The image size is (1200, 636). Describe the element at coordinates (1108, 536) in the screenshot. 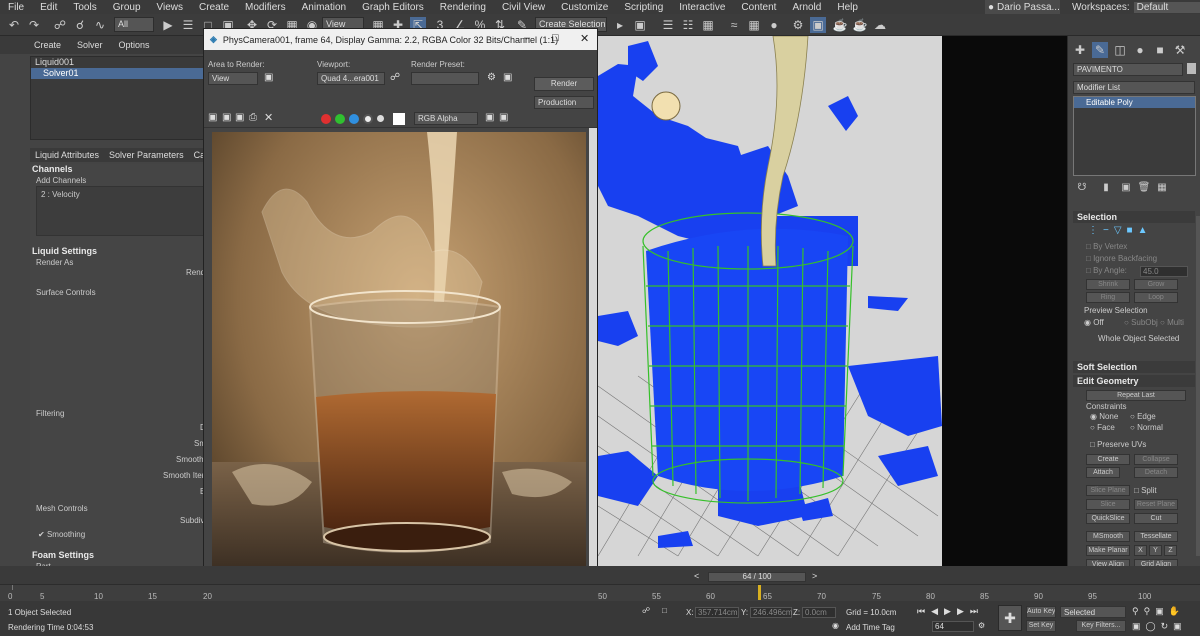

I see `msmooth-button: MSmooth` at that location.